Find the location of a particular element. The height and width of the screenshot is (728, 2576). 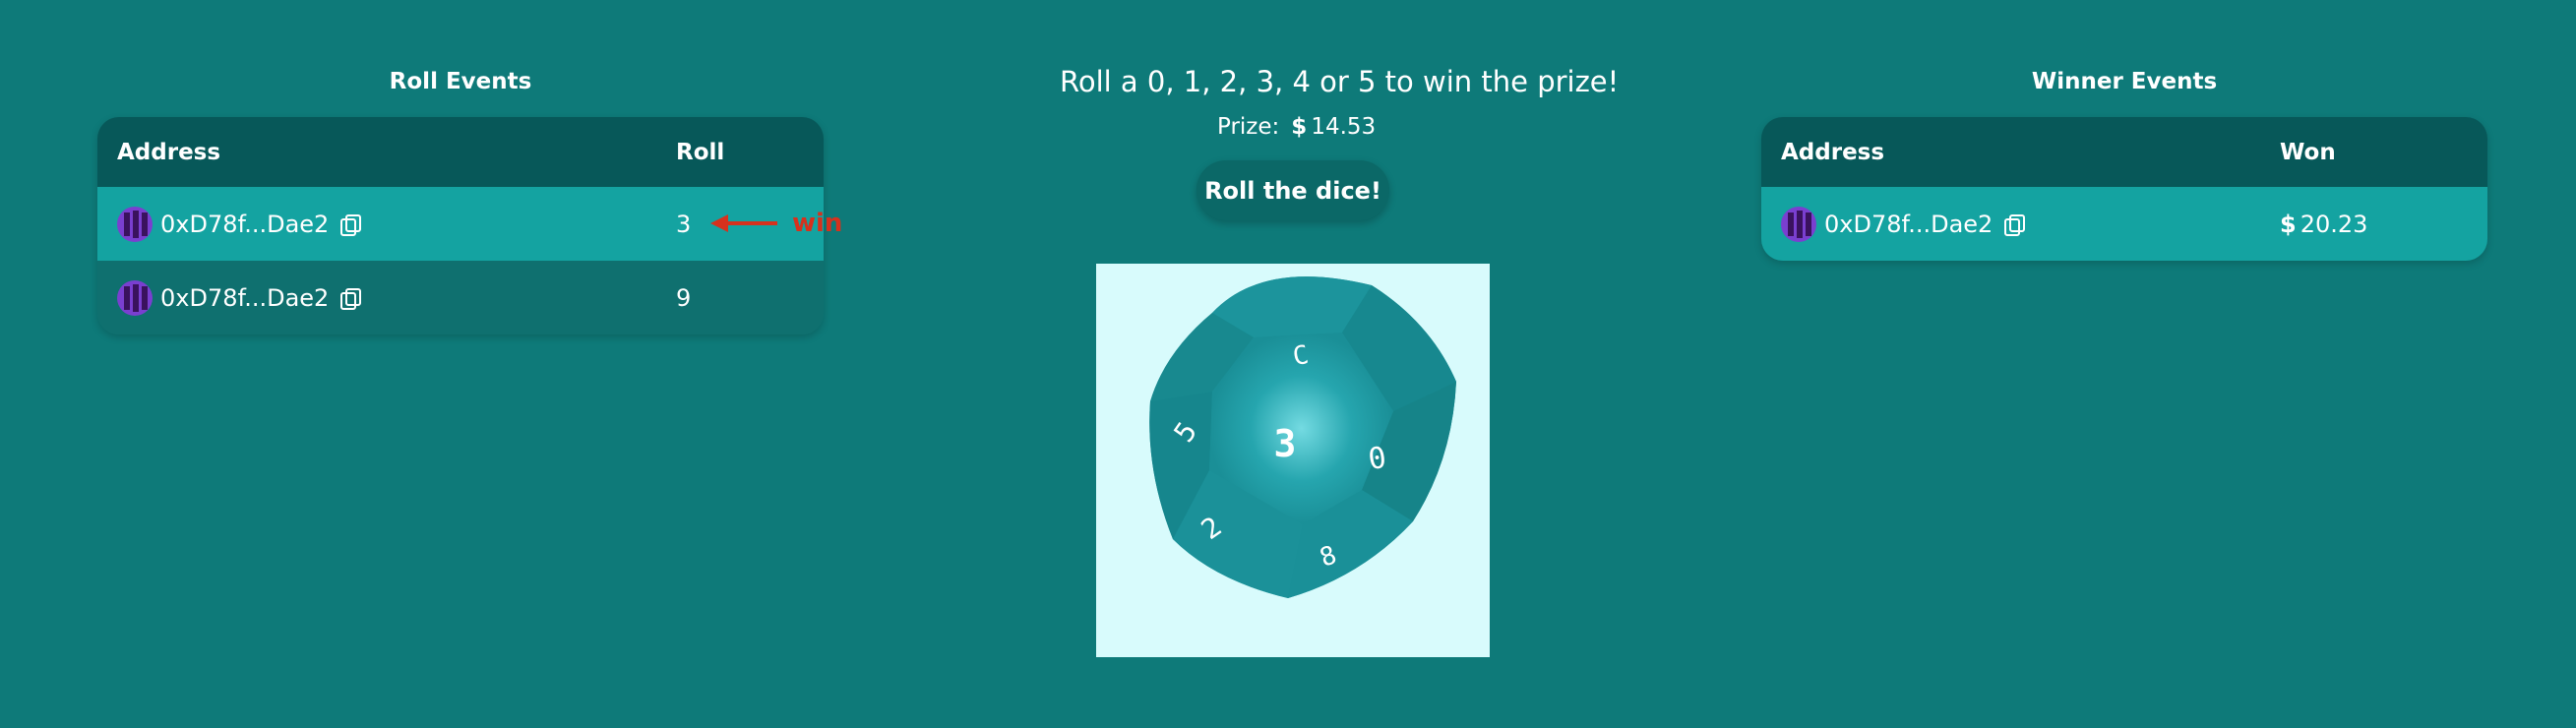

dice-icon: 3 0 5 2 8 C is located at coordinates (1302, 437).